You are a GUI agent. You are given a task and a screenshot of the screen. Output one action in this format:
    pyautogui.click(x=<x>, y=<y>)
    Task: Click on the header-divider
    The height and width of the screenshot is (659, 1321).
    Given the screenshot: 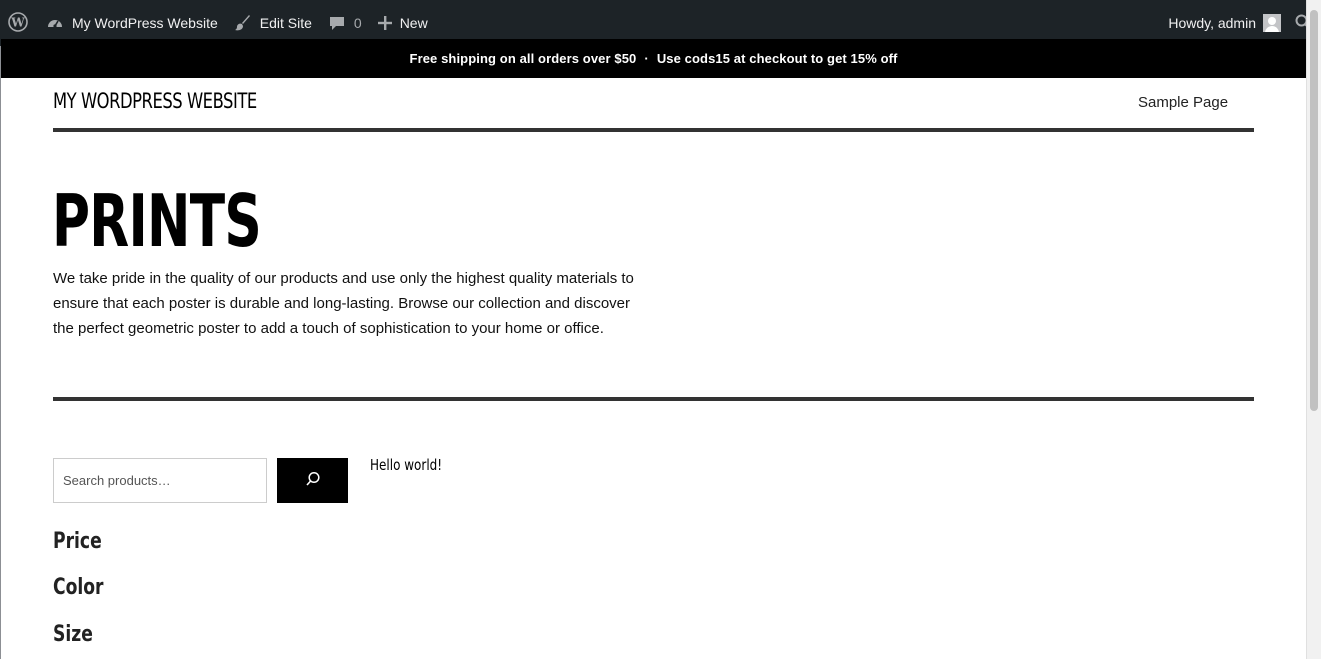 What is the action you would take?
    pyautogui.click(x=653, y=130)
    